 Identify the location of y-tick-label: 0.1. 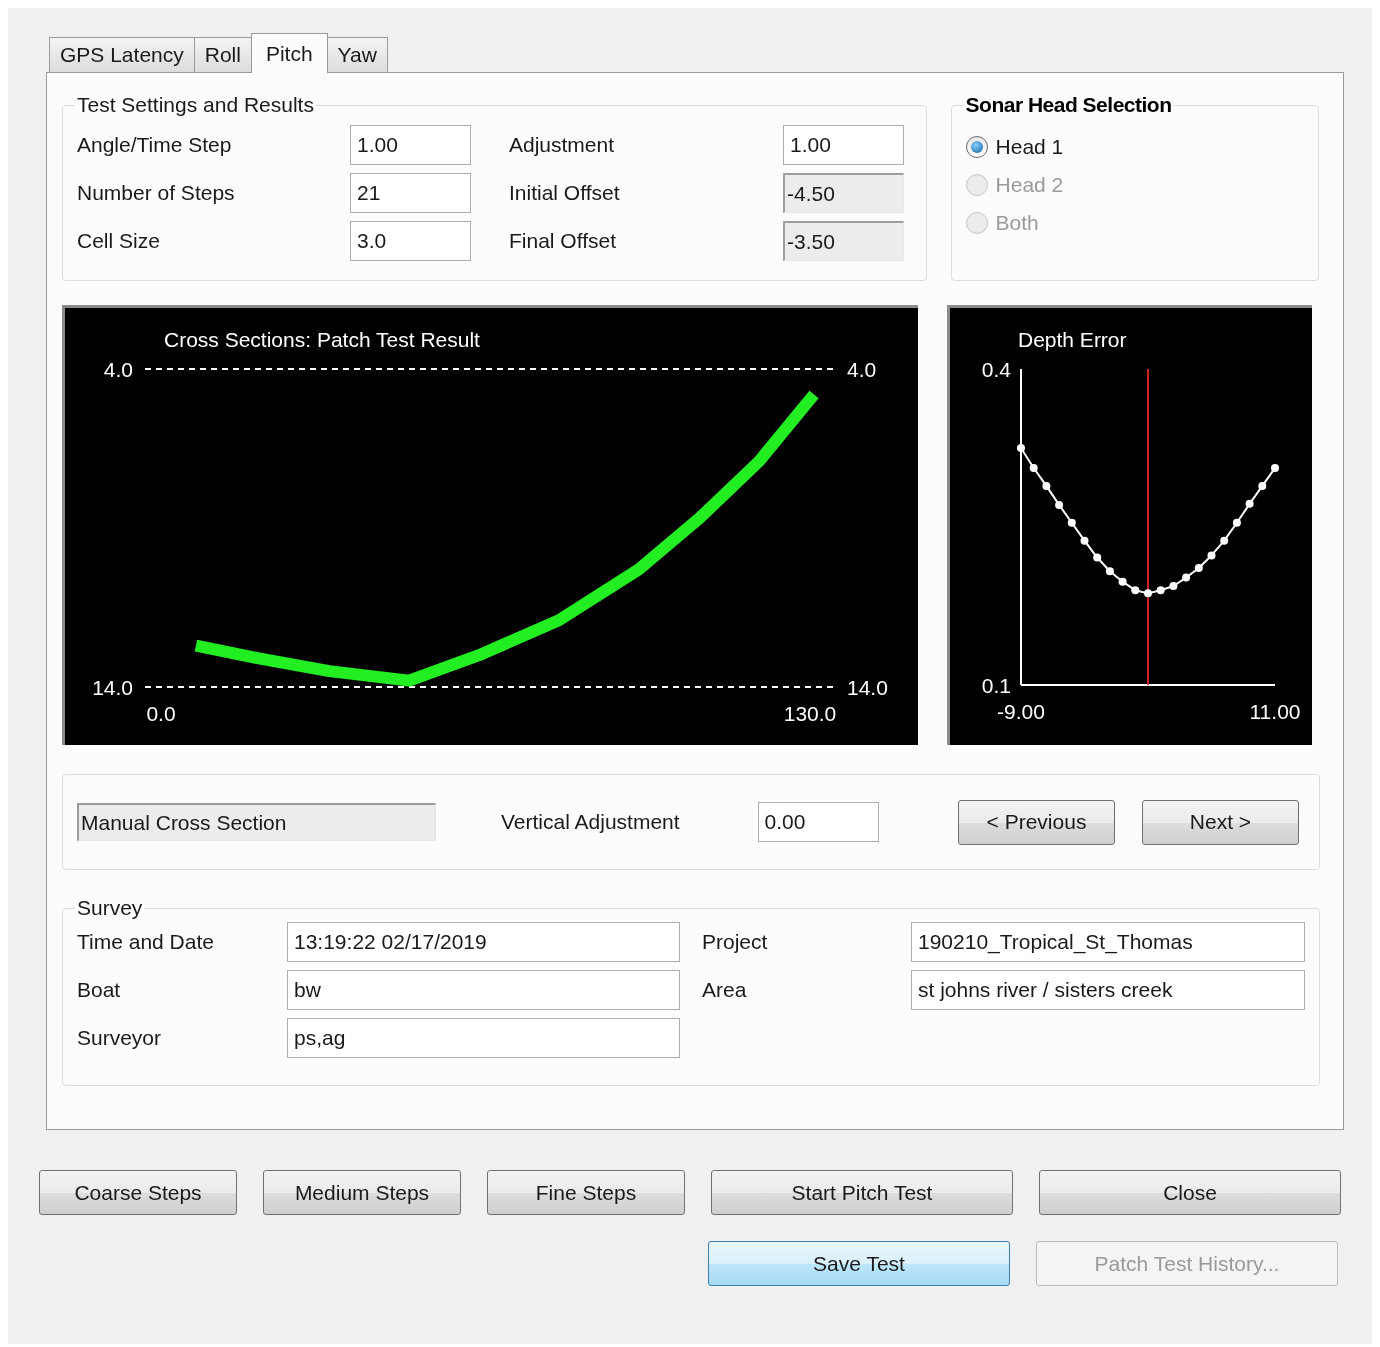
(996, 685).